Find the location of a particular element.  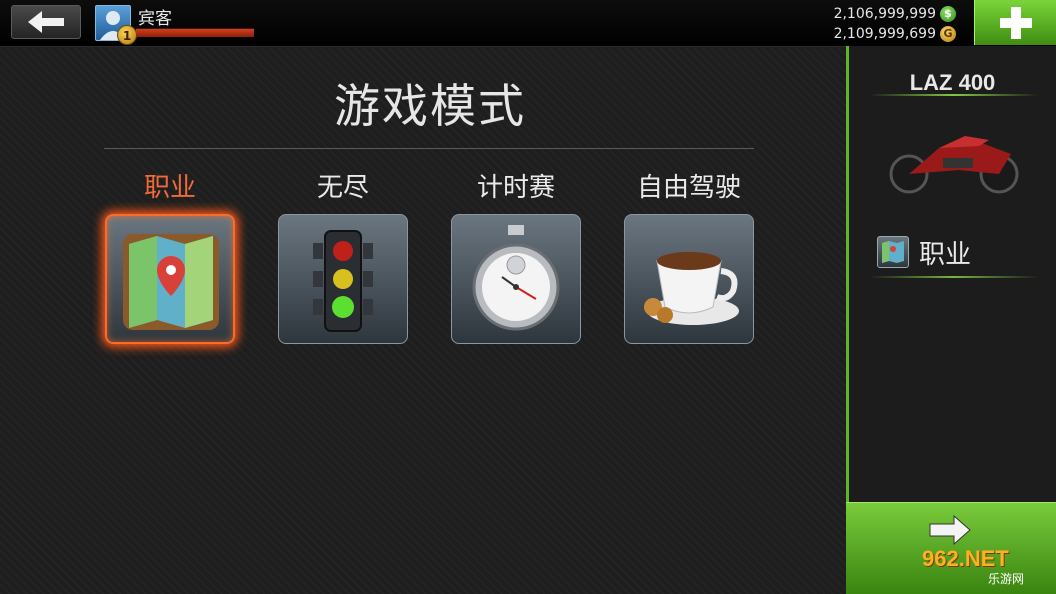

mode-endless: 无尽 is located at coordinates (343, 256).